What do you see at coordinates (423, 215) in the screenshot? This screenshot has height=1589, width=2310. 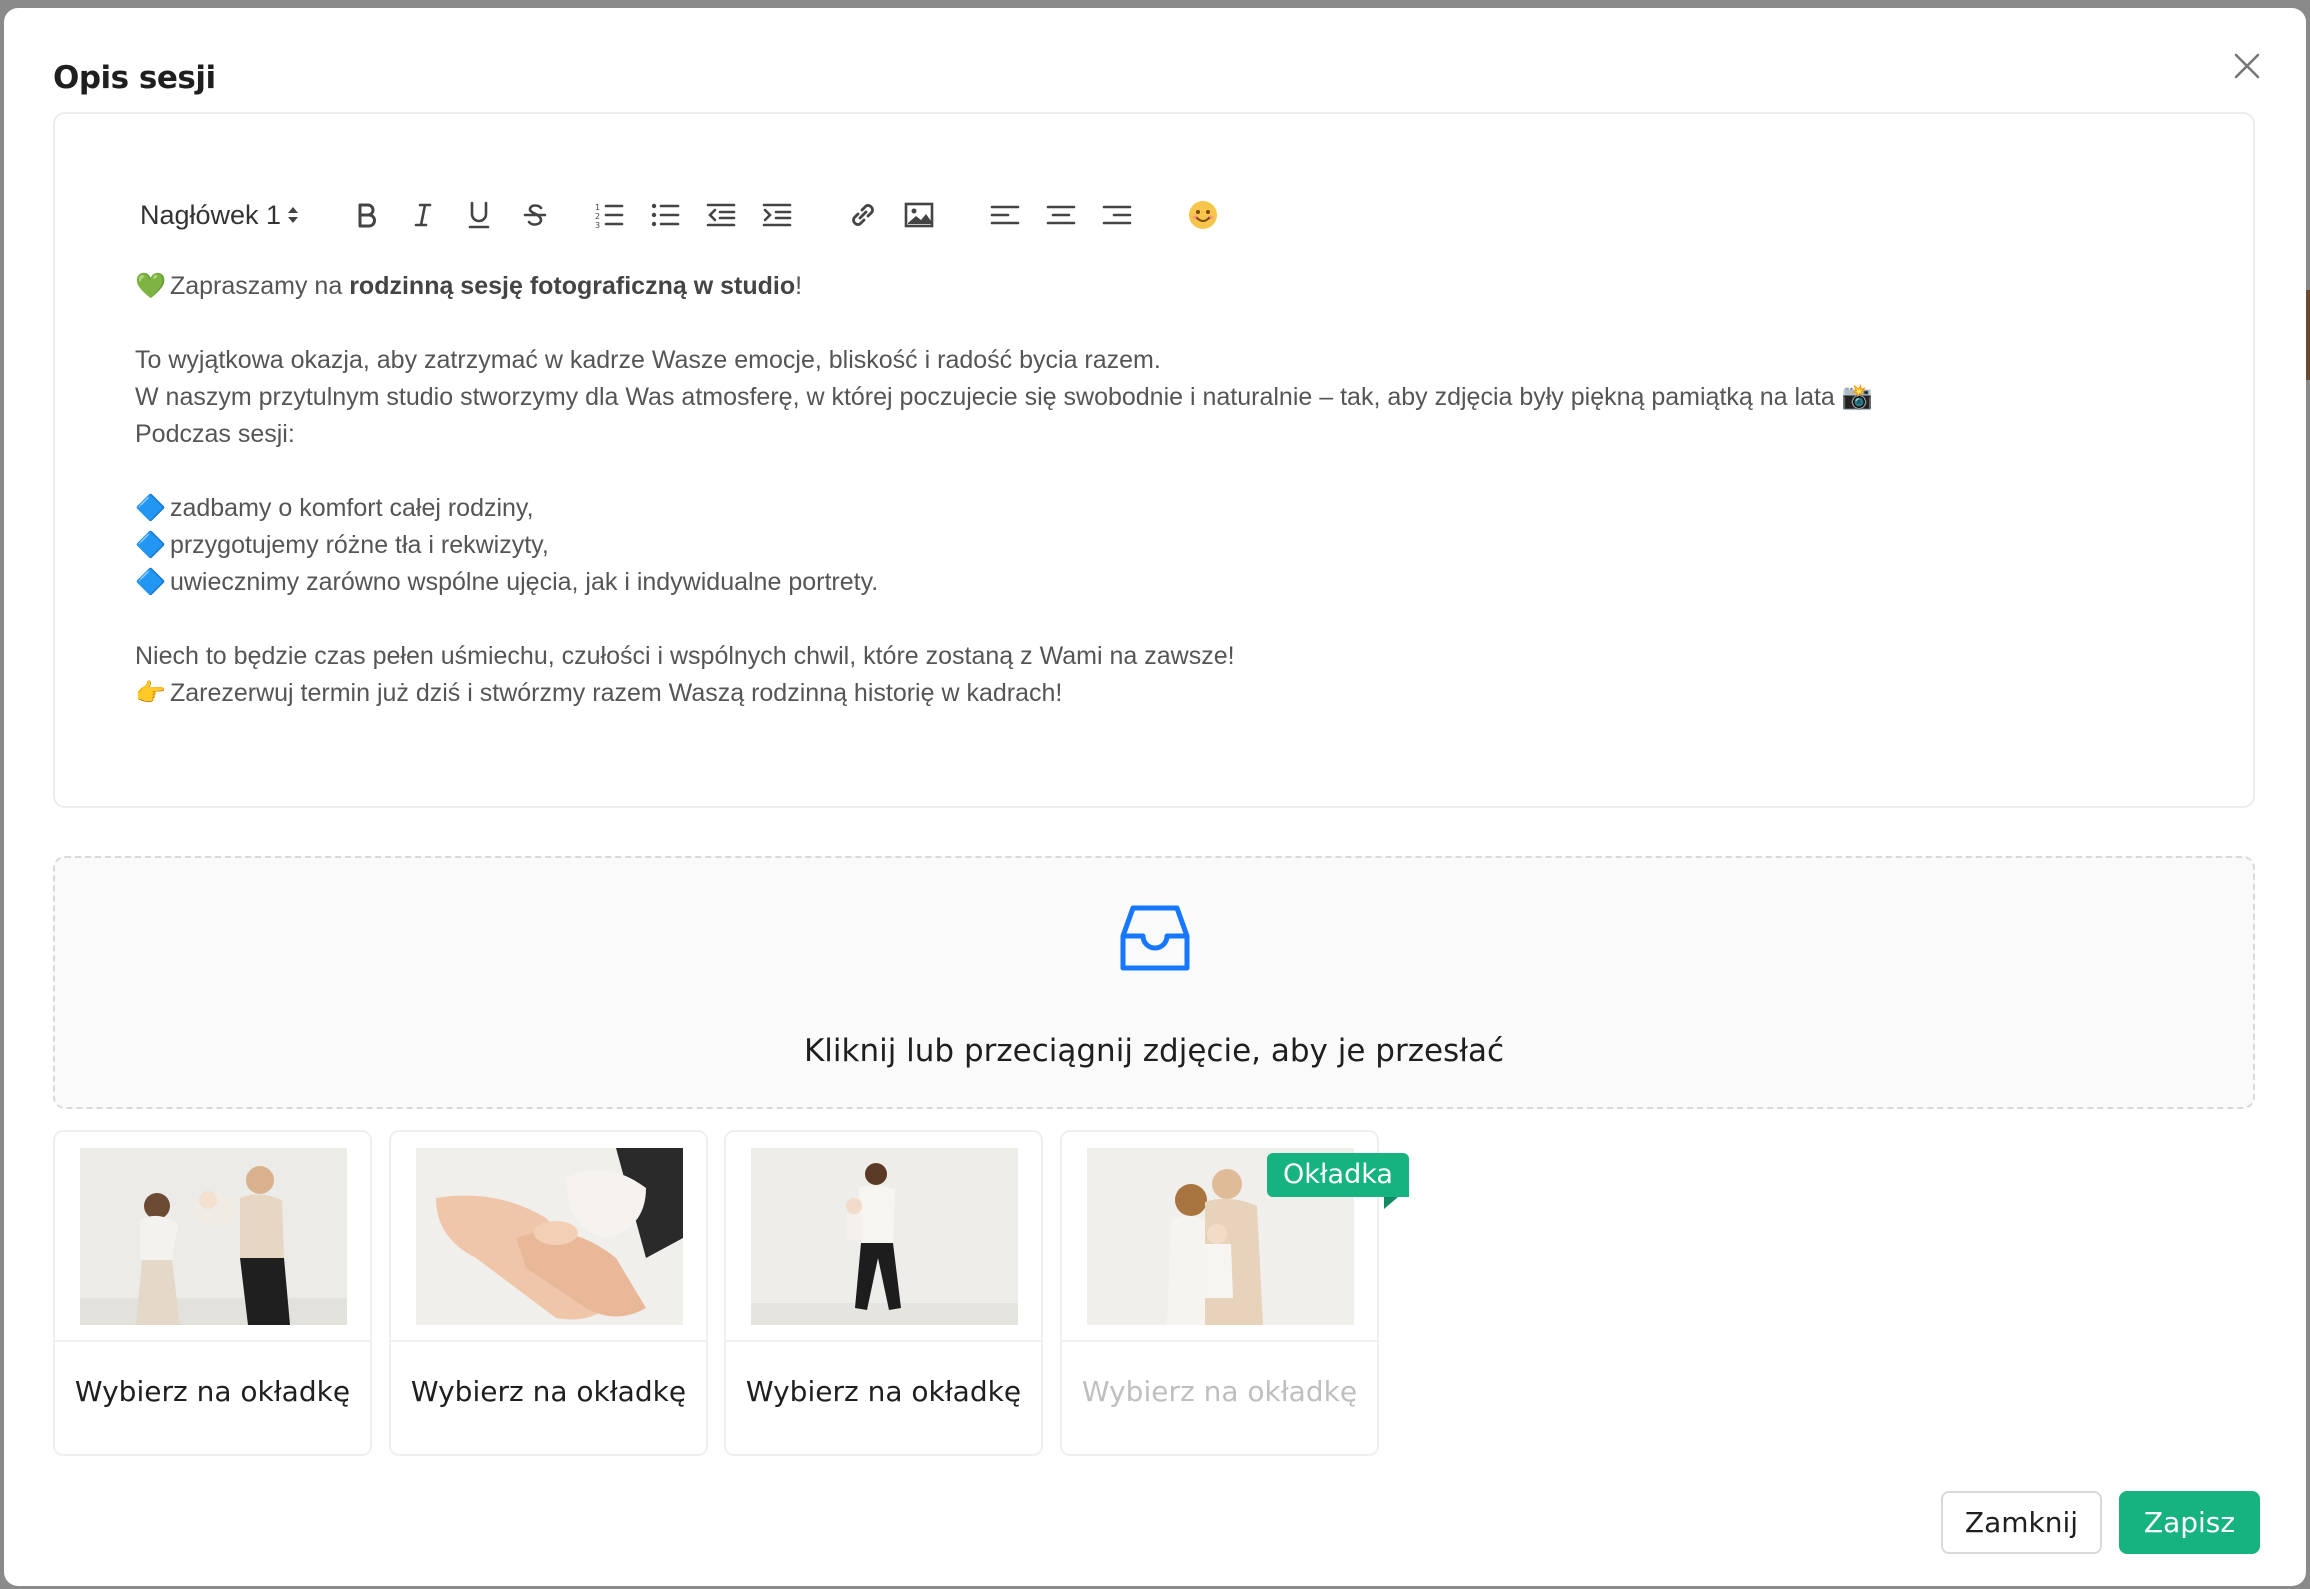 I see `italic-icon` at bounding box center [423, 215].